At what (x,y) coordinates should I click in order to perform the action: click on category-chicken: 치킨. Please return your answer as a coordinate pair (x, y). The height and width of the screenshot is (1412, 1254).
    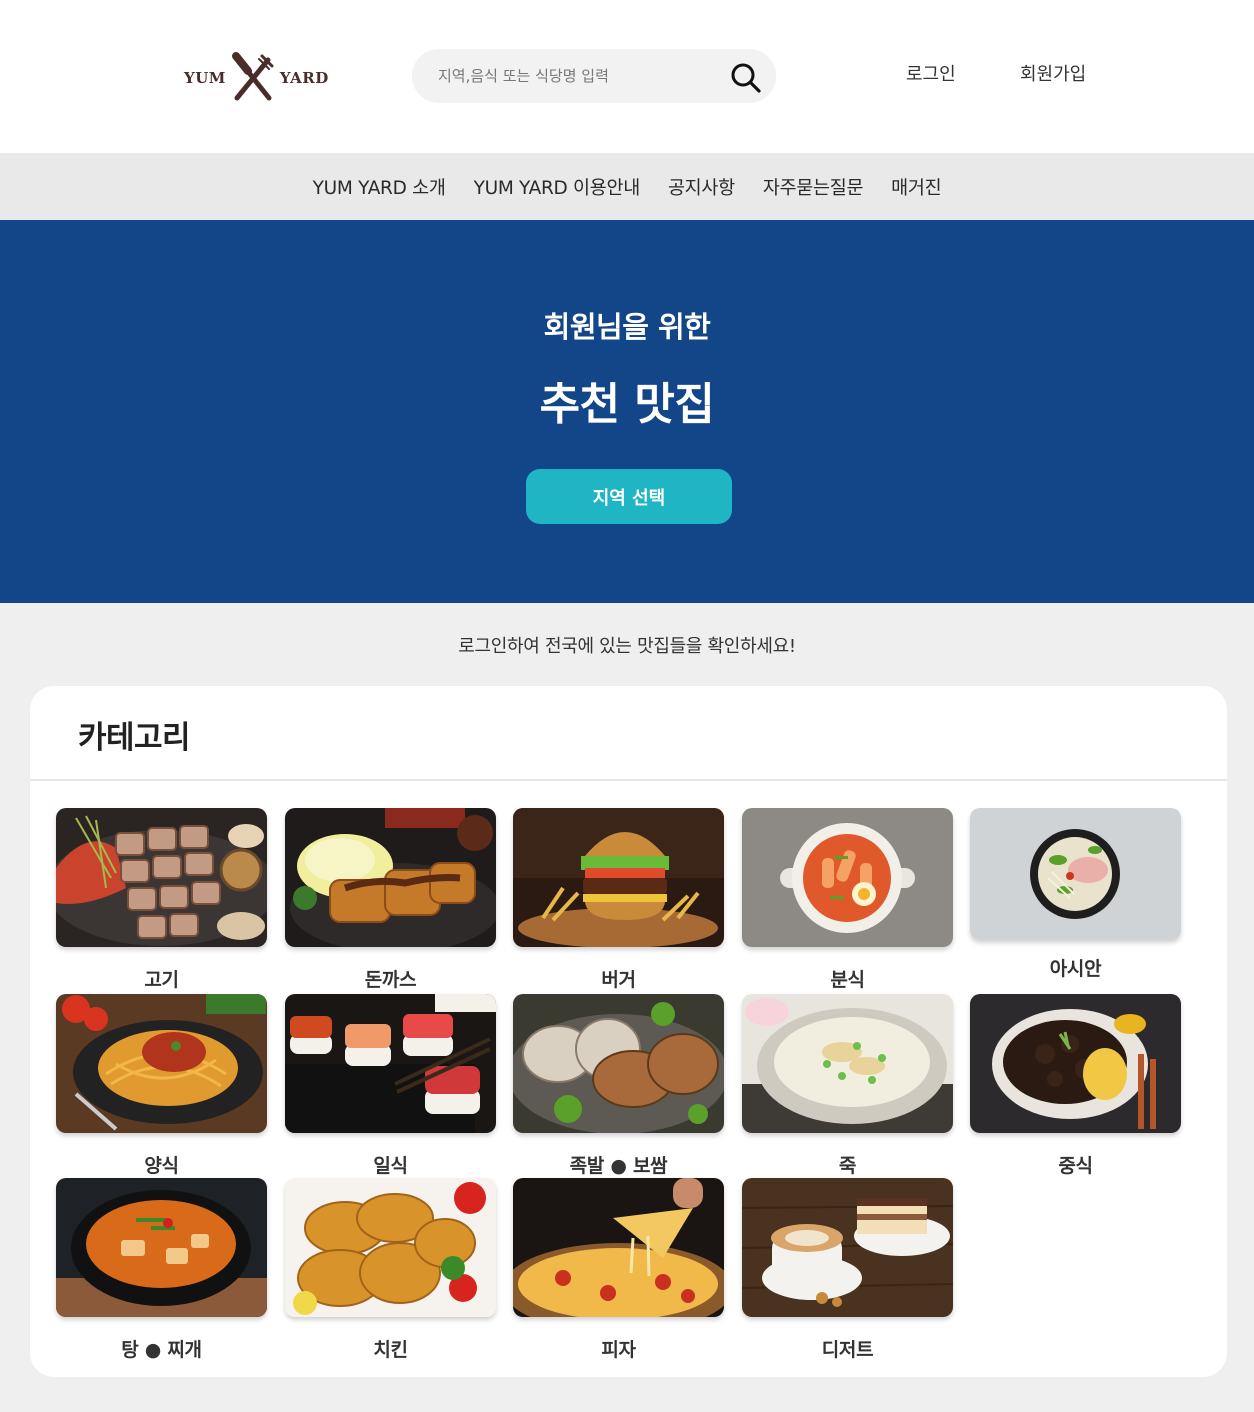
    Looking at the image, I should click on (390, 1270).